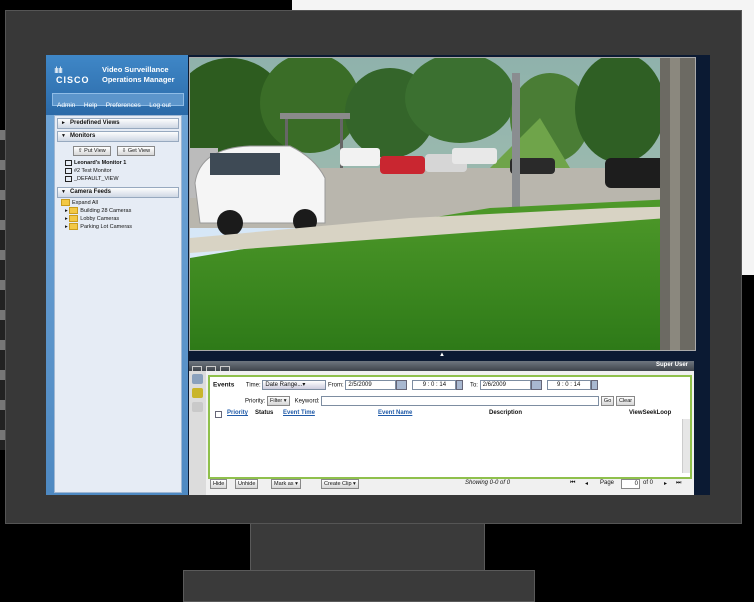 Image resolution: width=754 pixels, height=602 pixels. Describe the element at coordinates (91, 192) in the screenshot. I see `section-label: Camera Feeds` at that location.